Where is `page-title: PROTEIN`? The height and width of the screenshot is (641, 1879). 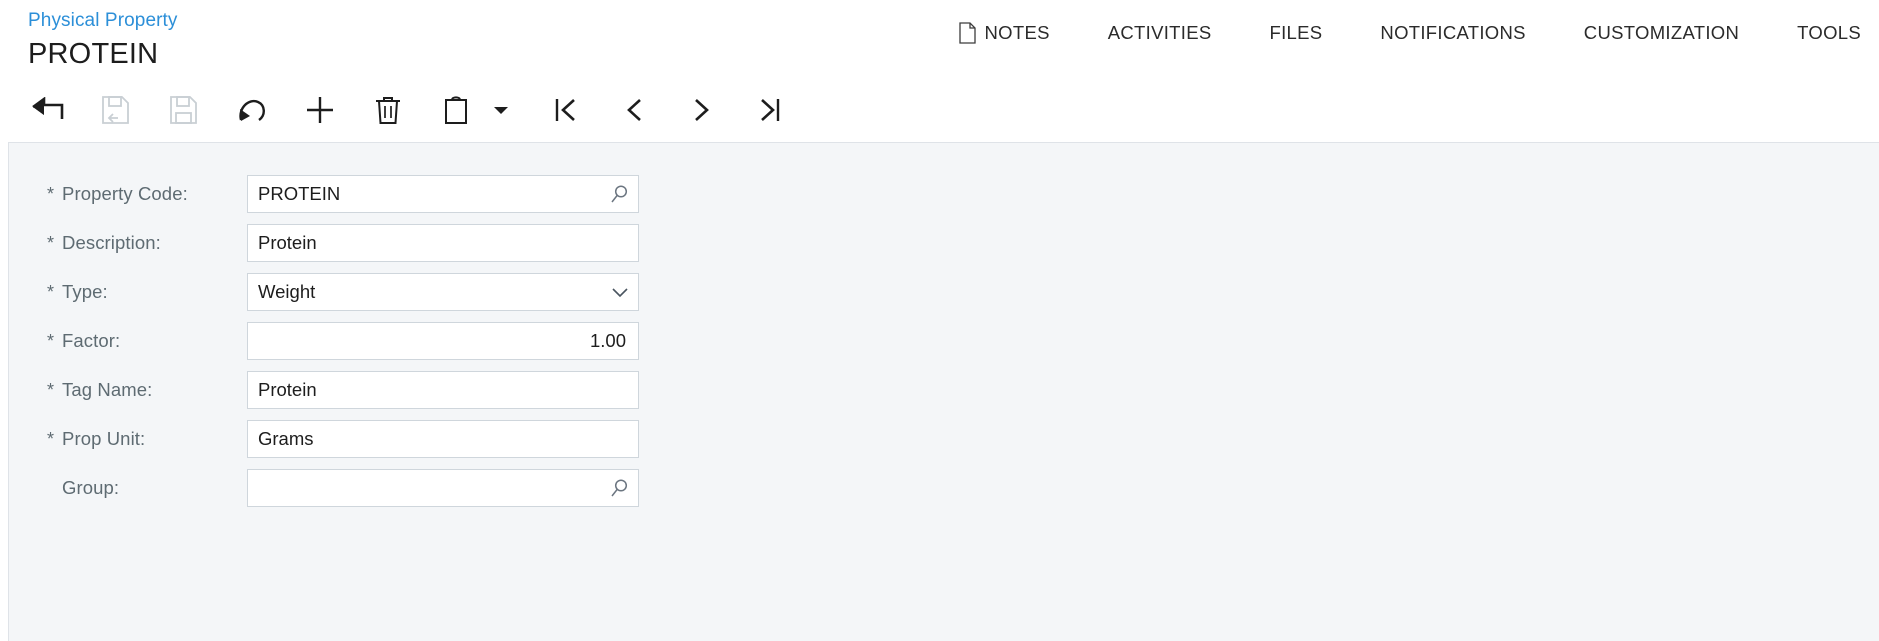
page-title: PROTEIN is located at coordinates (93, 54).